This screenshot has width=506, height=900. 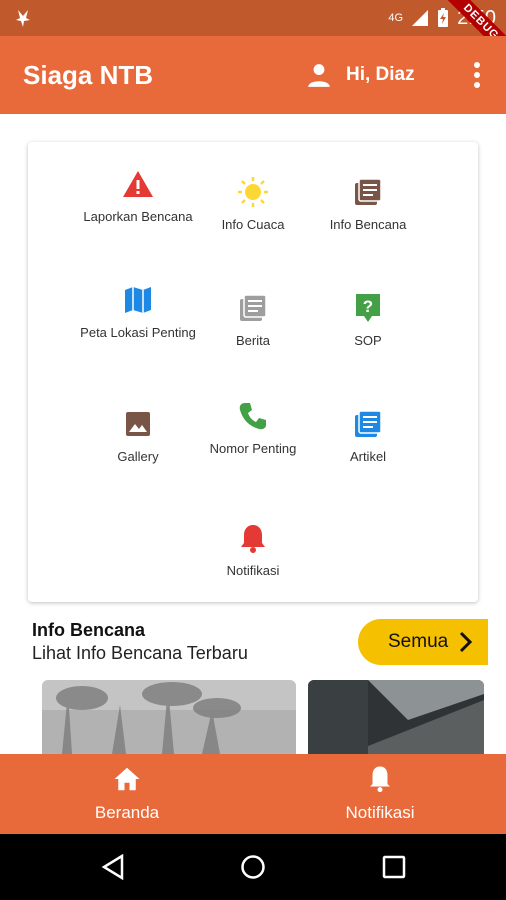 What do you see at coordinates (253, 33) in the screenshot?
I see `status-bar: 4G 2:50 DEBUG` at bounding box center [253, 33].